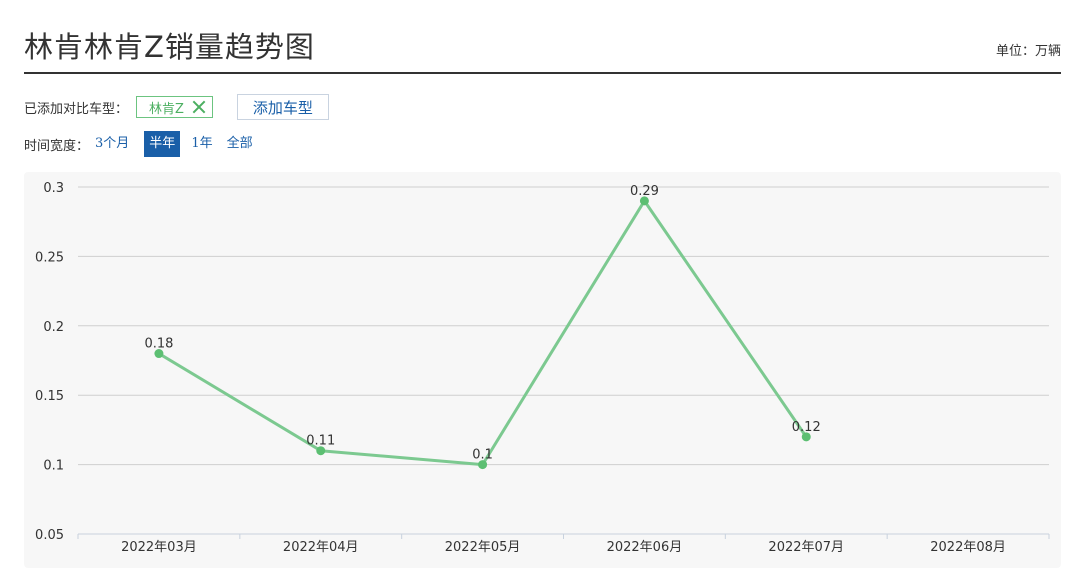 The height and width of the screenshot is (578, 1080). What do you see at coordinates (482, 455) in the screenshot?
I see `data-label: 0.1` at bounding box center [482, 455].